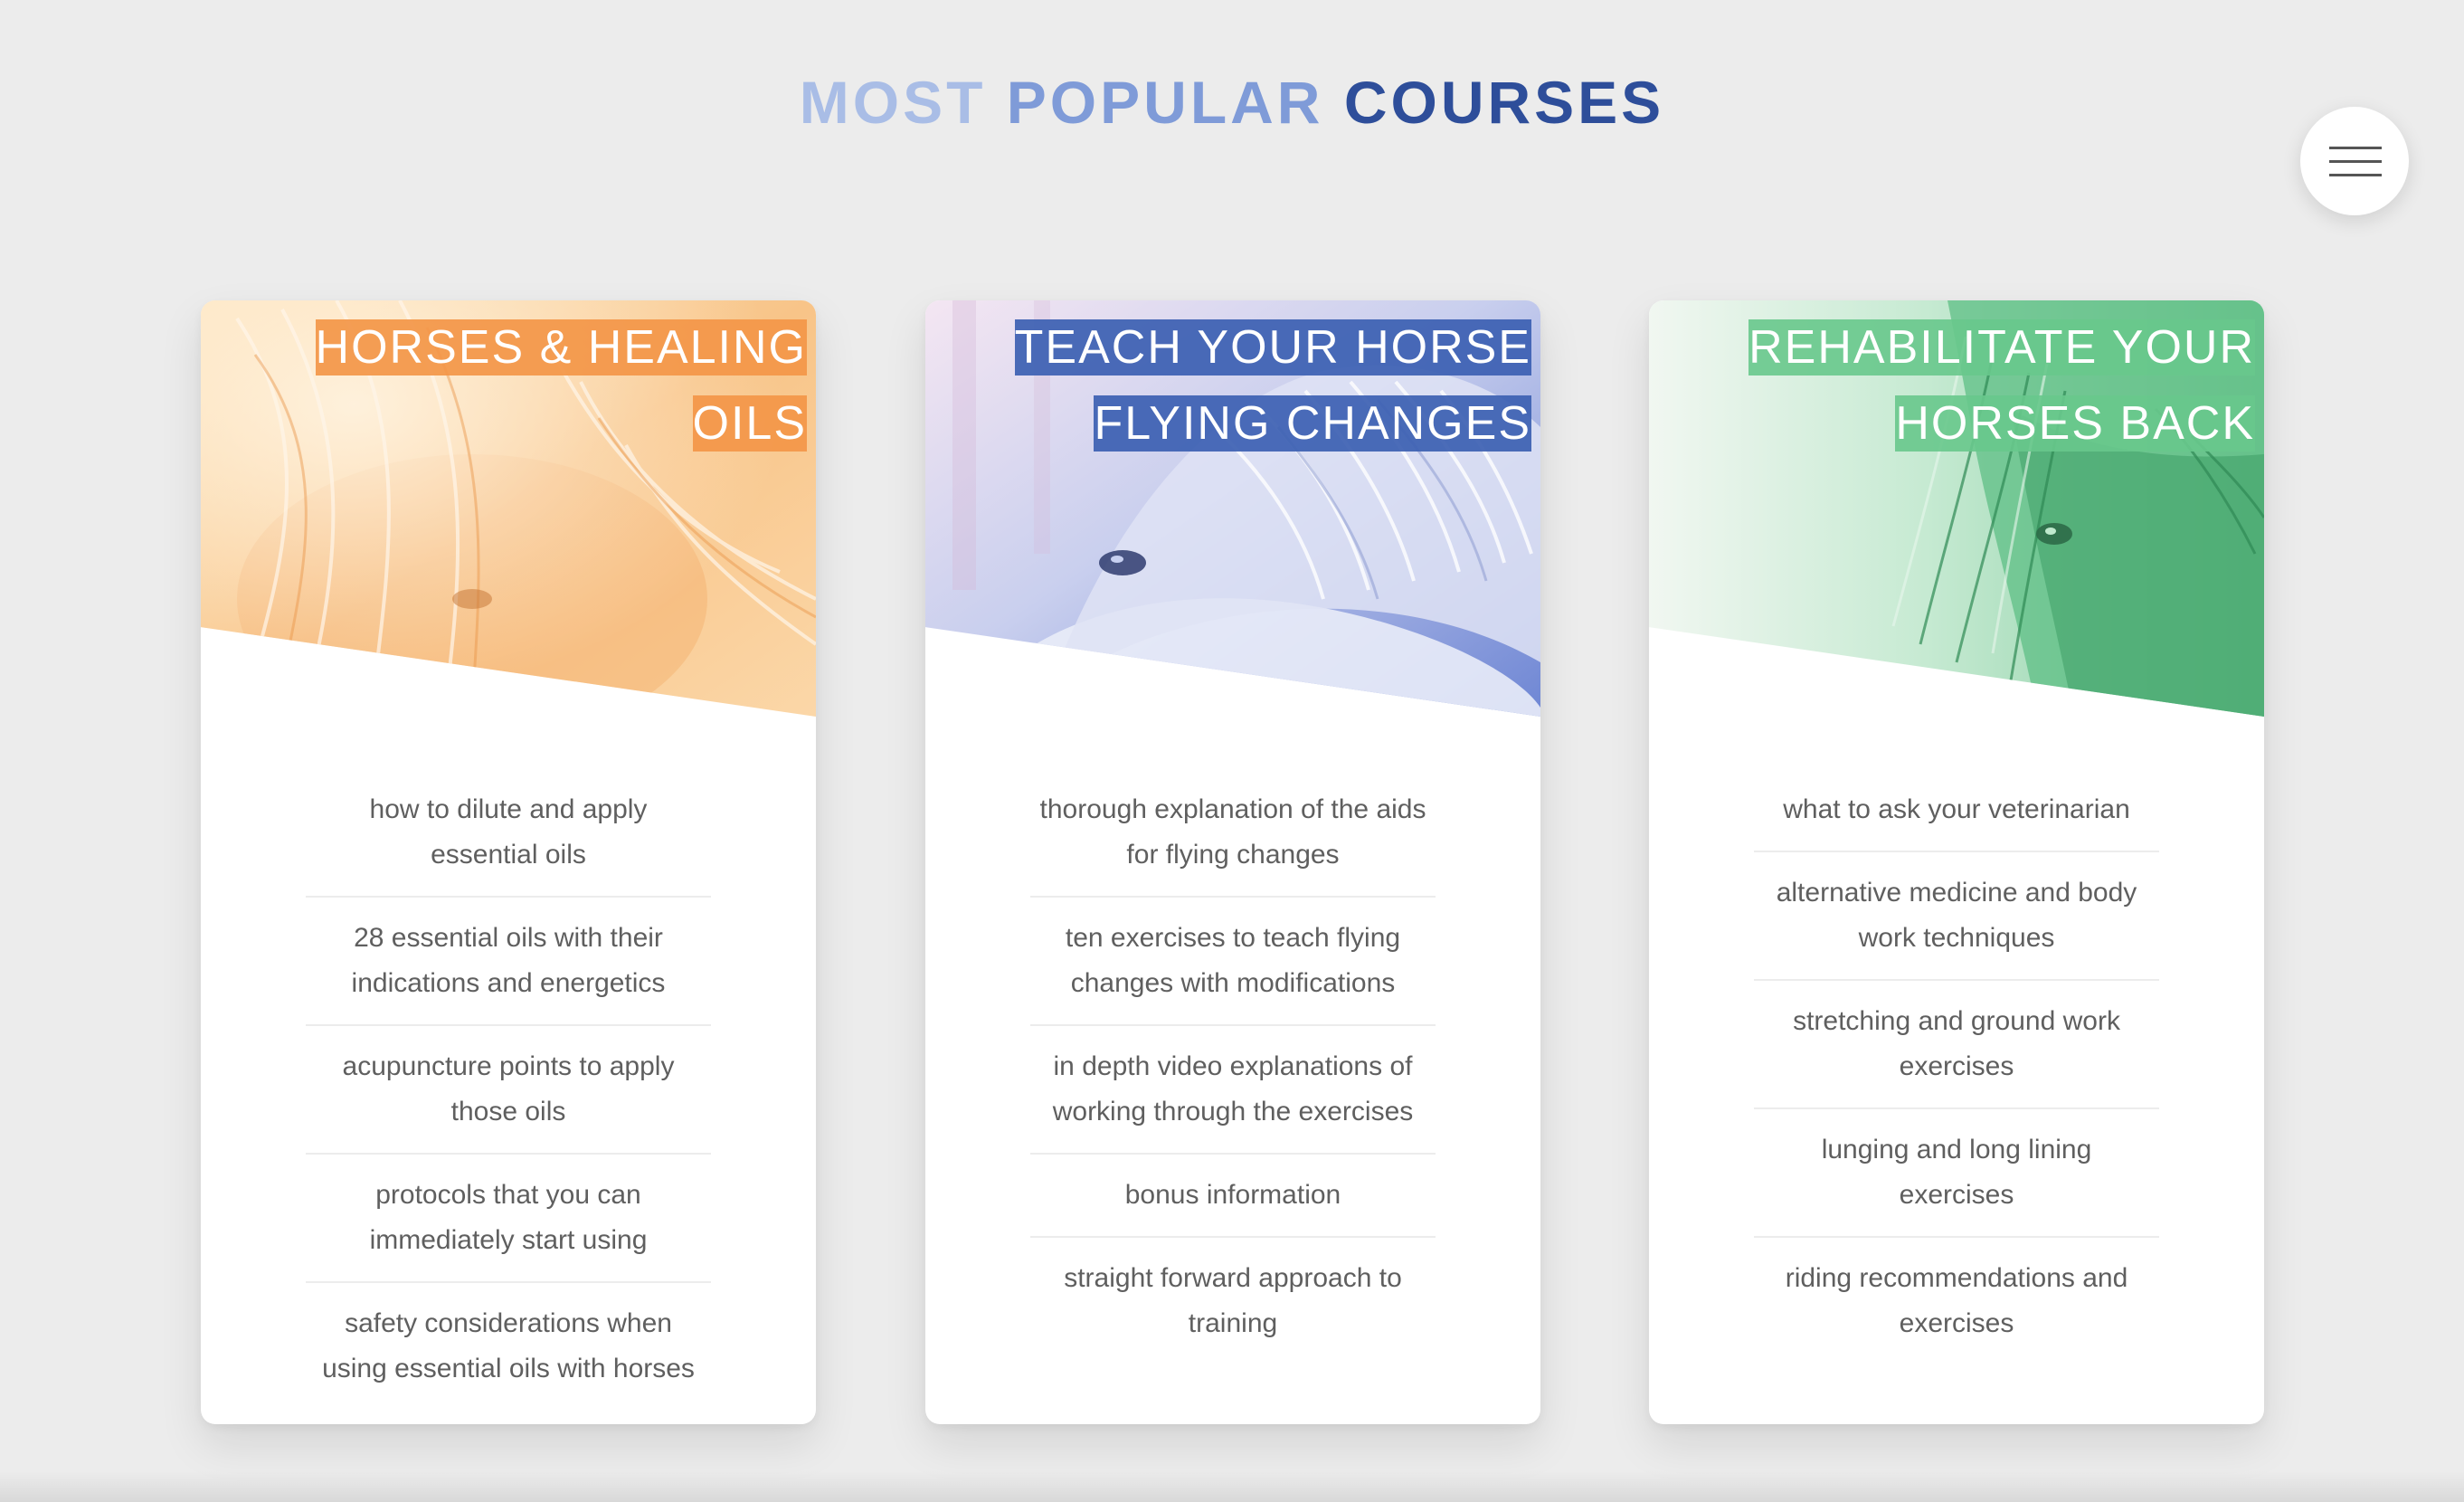  What do you see at coordinates (517, 385) in the screenshot?
I see `course-title: HORSES & HEALING OILS` at bounding box center [517, 385].